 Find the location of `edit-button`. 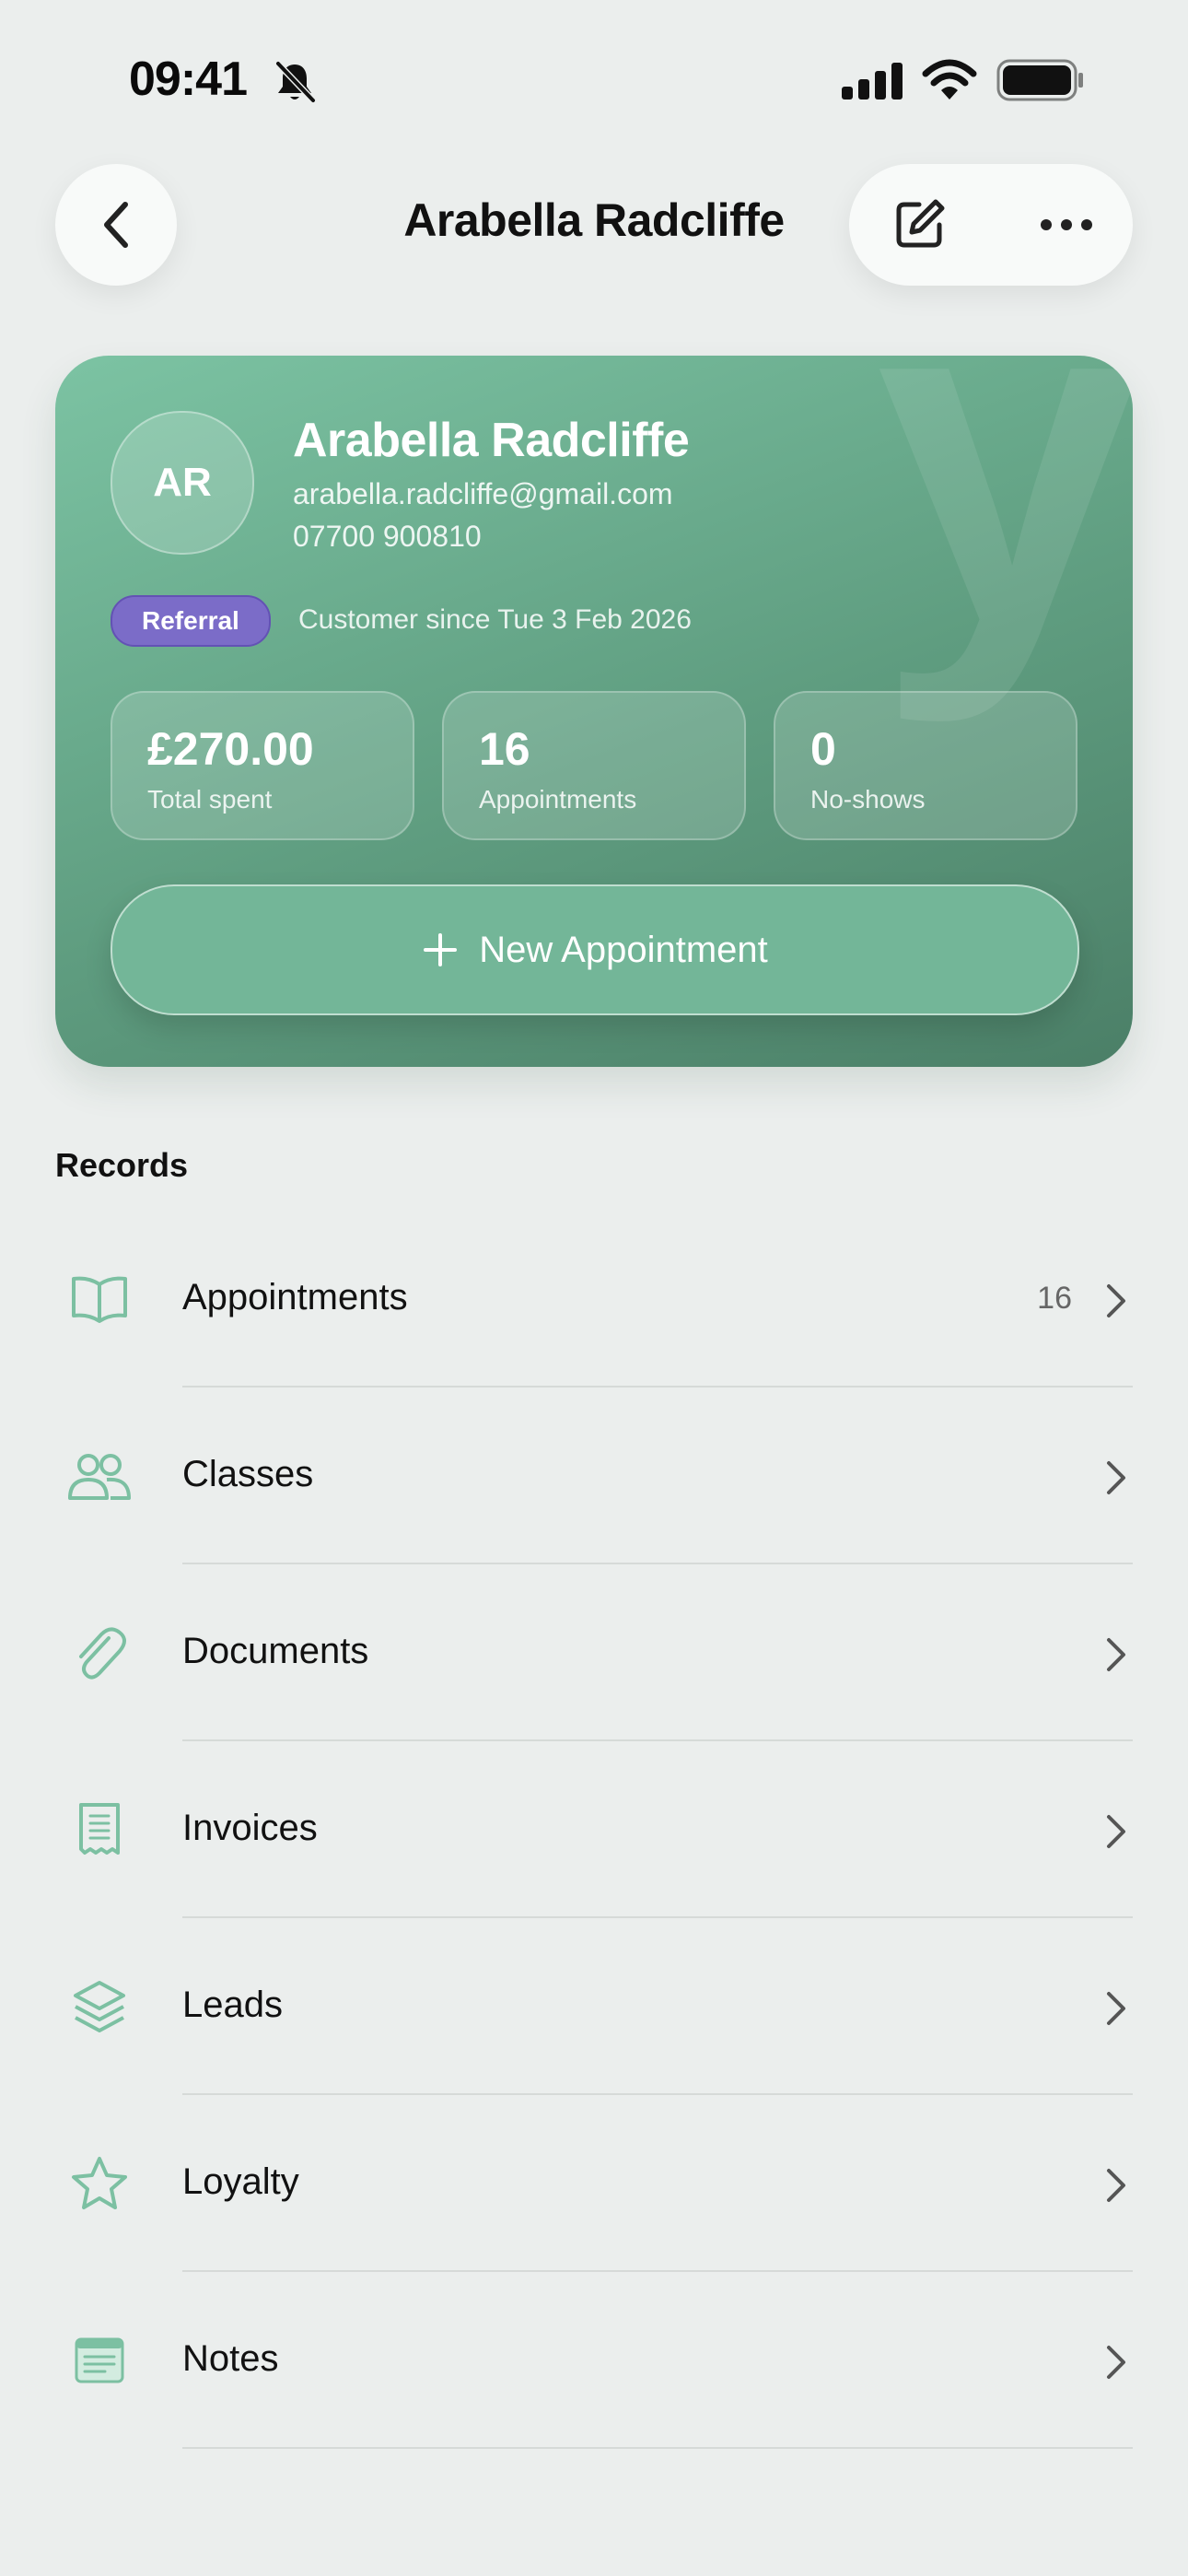

edit-button is located at coordinates (919, 225).